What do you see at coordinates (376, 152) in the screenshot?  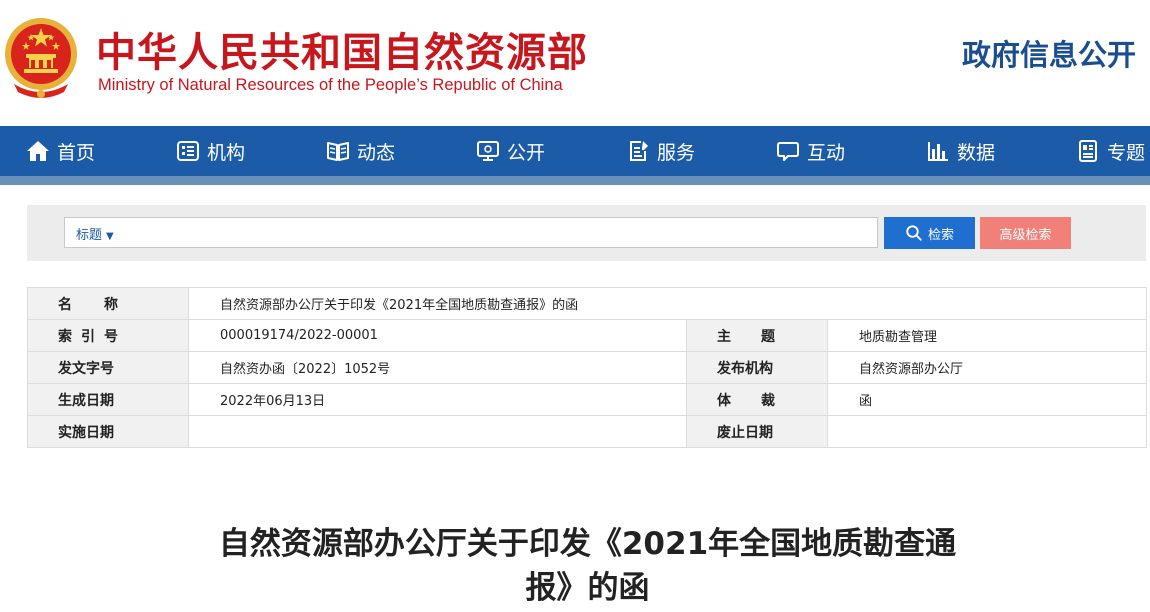 I see `nav-label: 动态` at bounding box center [376, 152].